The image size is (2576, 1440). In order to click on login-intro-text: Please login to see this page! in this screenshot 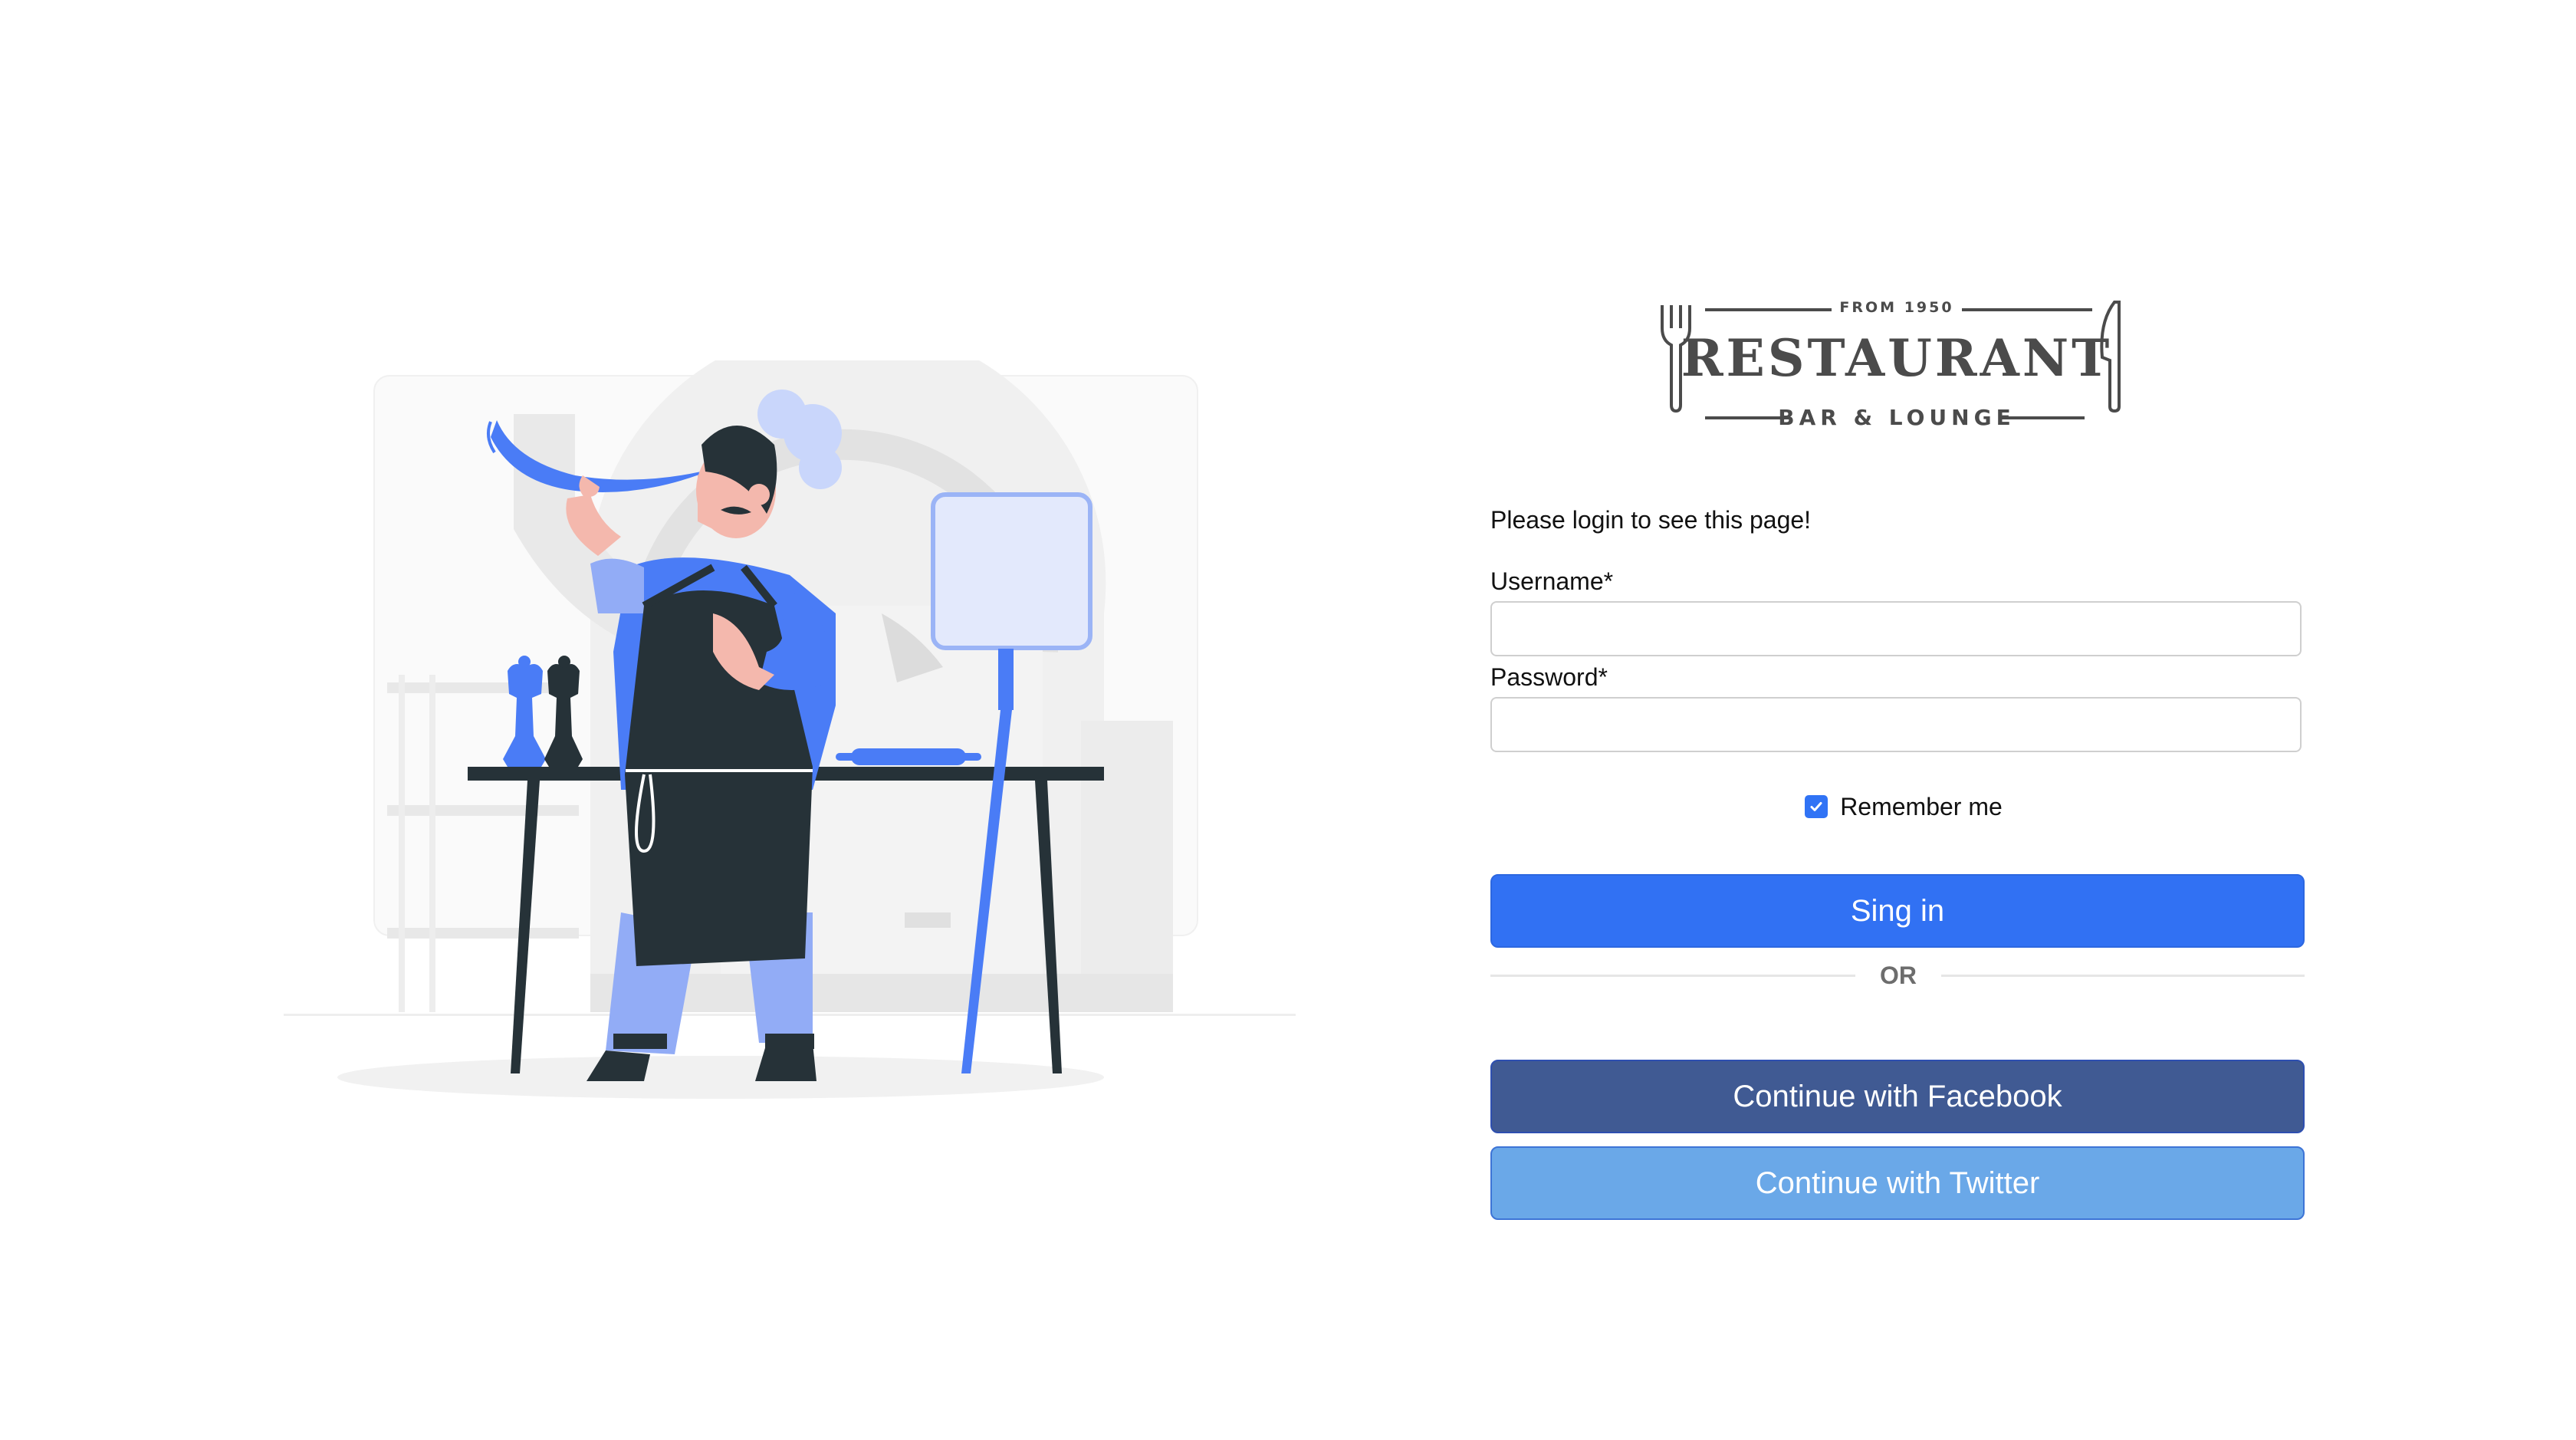, I will do `click(1651, 520)`.